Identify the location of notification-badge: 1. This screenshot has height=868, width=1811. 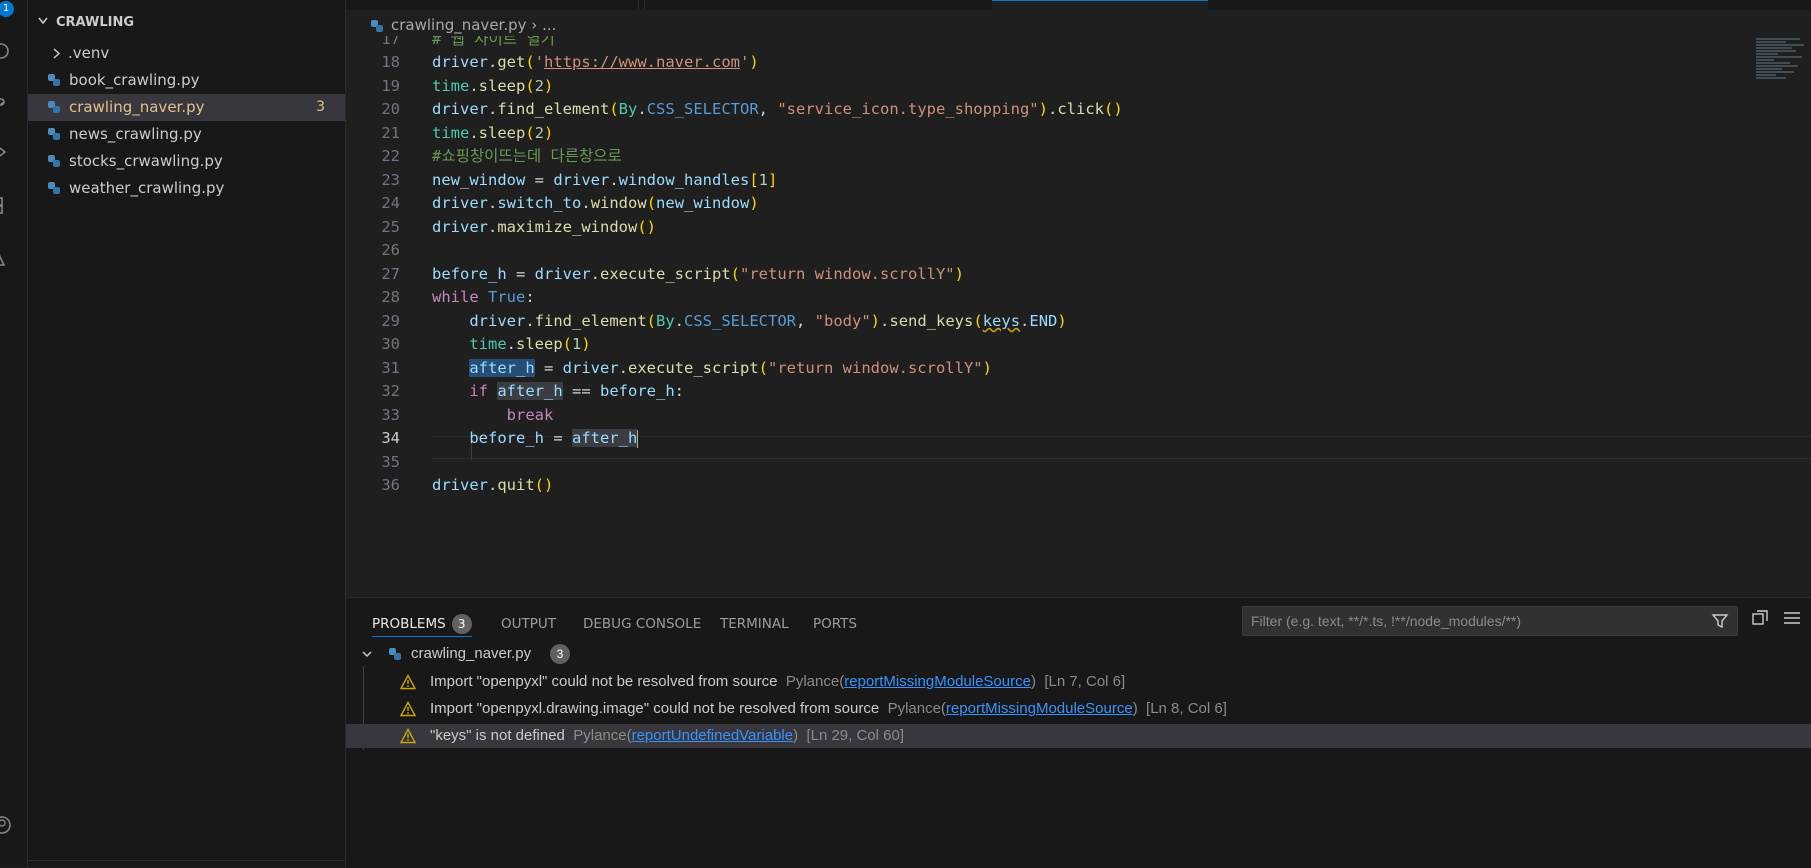
(7, 9).